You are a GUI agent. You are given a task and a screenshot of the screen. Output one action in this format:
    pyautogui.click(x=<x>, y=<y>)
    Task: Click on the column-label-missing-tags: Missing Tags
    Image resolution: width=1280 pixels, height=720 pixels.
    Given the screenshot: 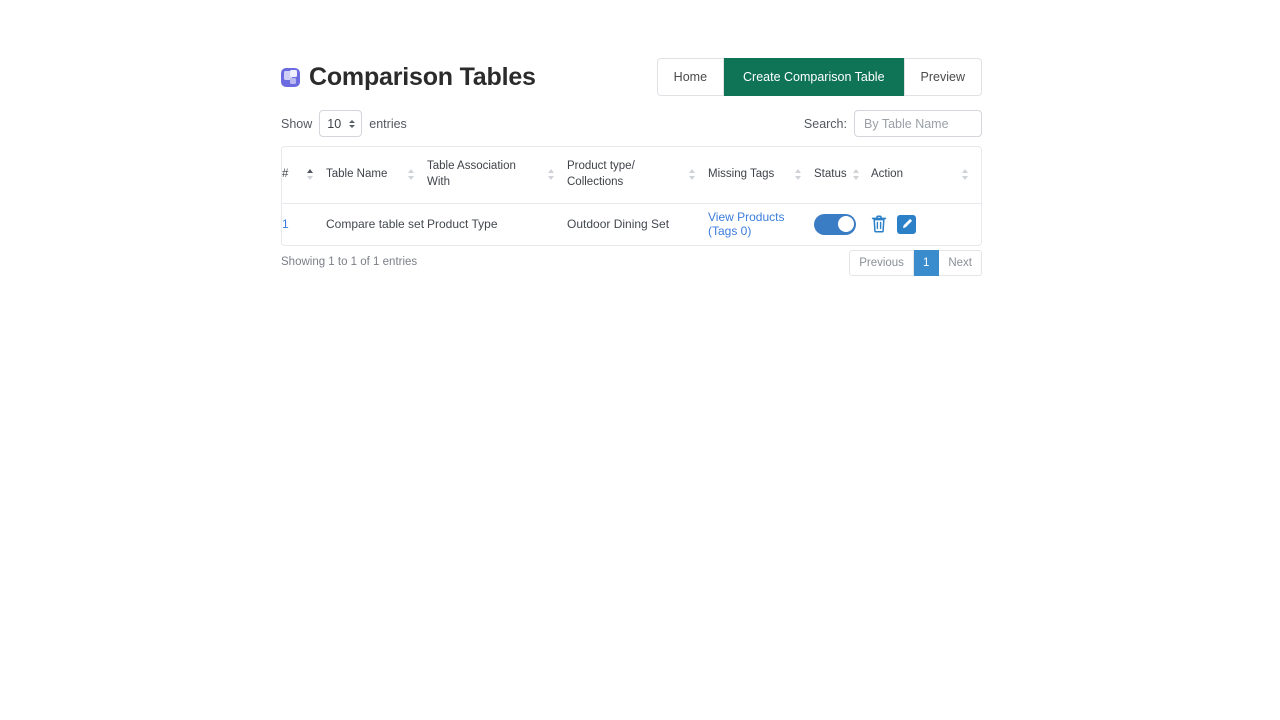 What is the action you would take?
    pyautogui.click(x=741, y=173)
    